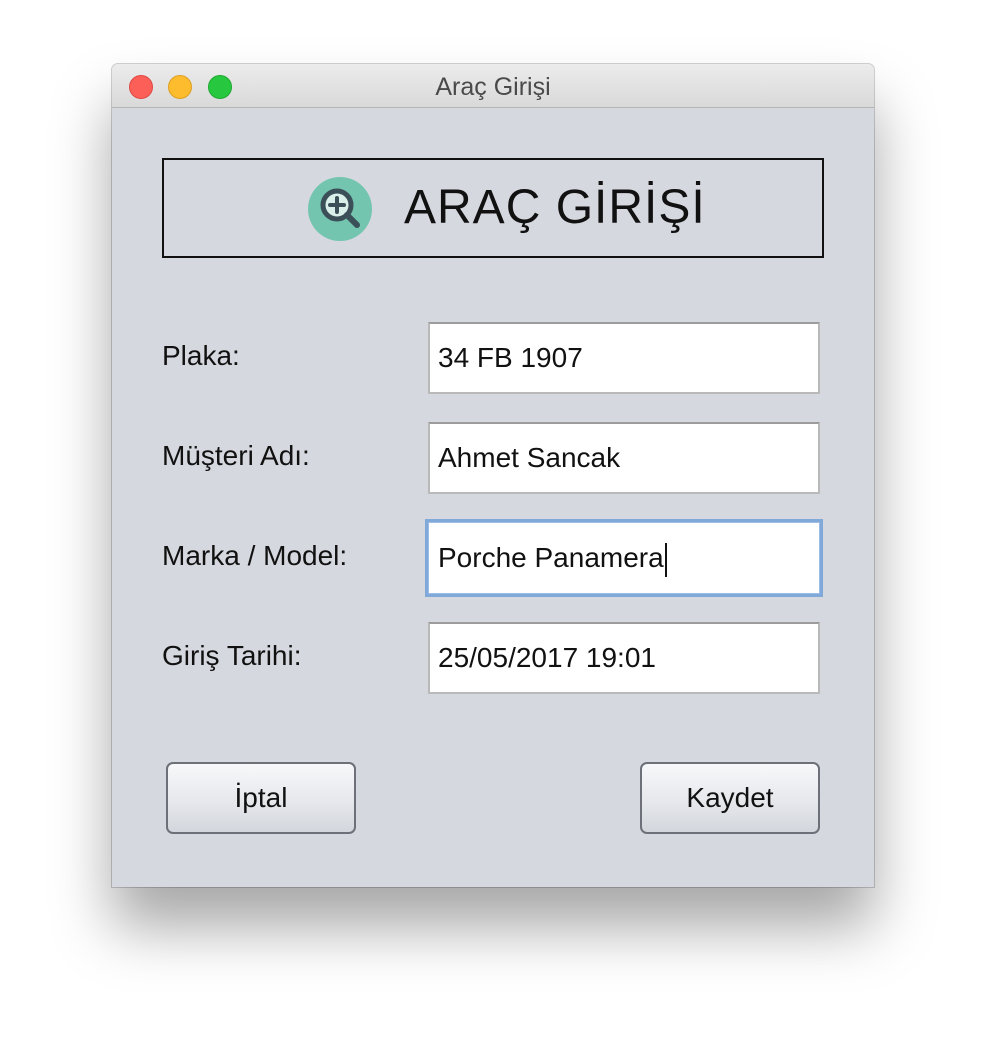  Describe the element at coordinates (261, 798) in the screenshot. I see `cancel-button: İptal` at that location.